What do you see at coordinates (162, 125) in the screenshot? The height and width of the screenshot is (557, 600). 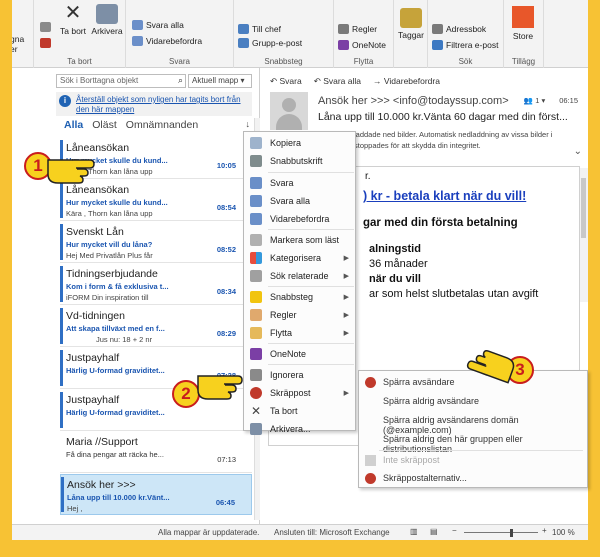 I see `tab-omnamnanden: Omnämnanden` at bounding box center [162, 125].